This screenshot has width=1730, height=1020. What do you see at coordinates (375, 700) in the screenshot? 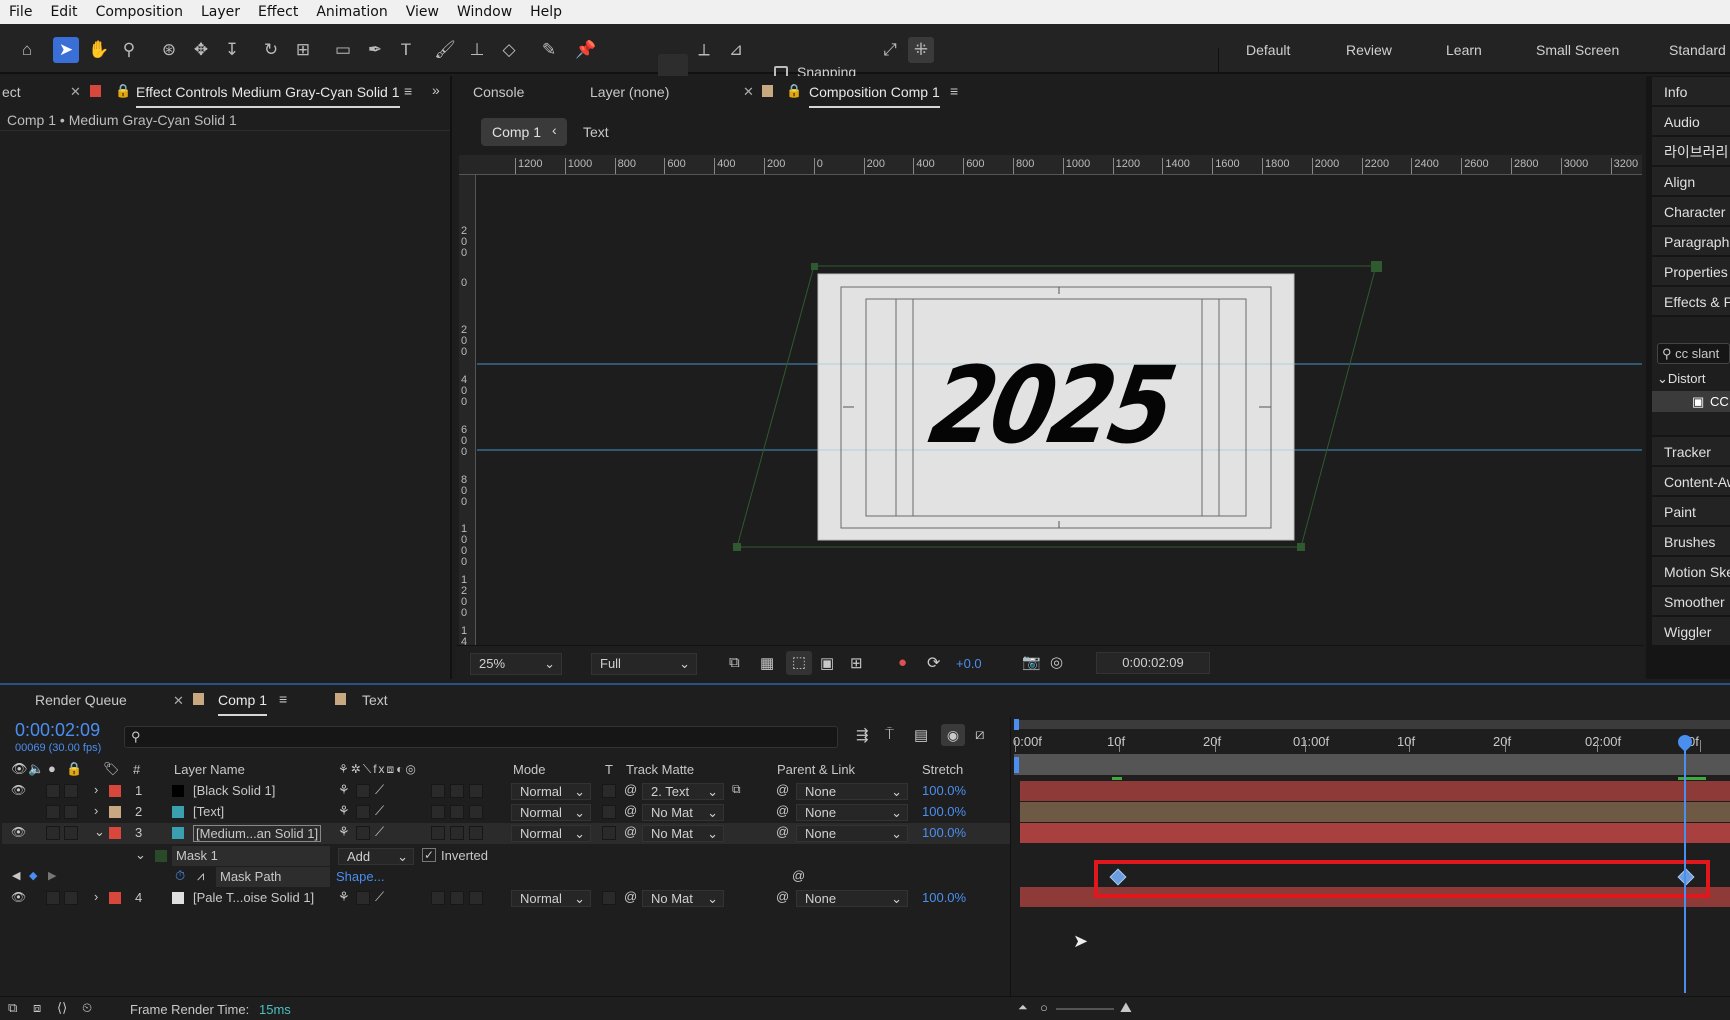
I see `tab-text: Text` at bounding box center [375, 700].